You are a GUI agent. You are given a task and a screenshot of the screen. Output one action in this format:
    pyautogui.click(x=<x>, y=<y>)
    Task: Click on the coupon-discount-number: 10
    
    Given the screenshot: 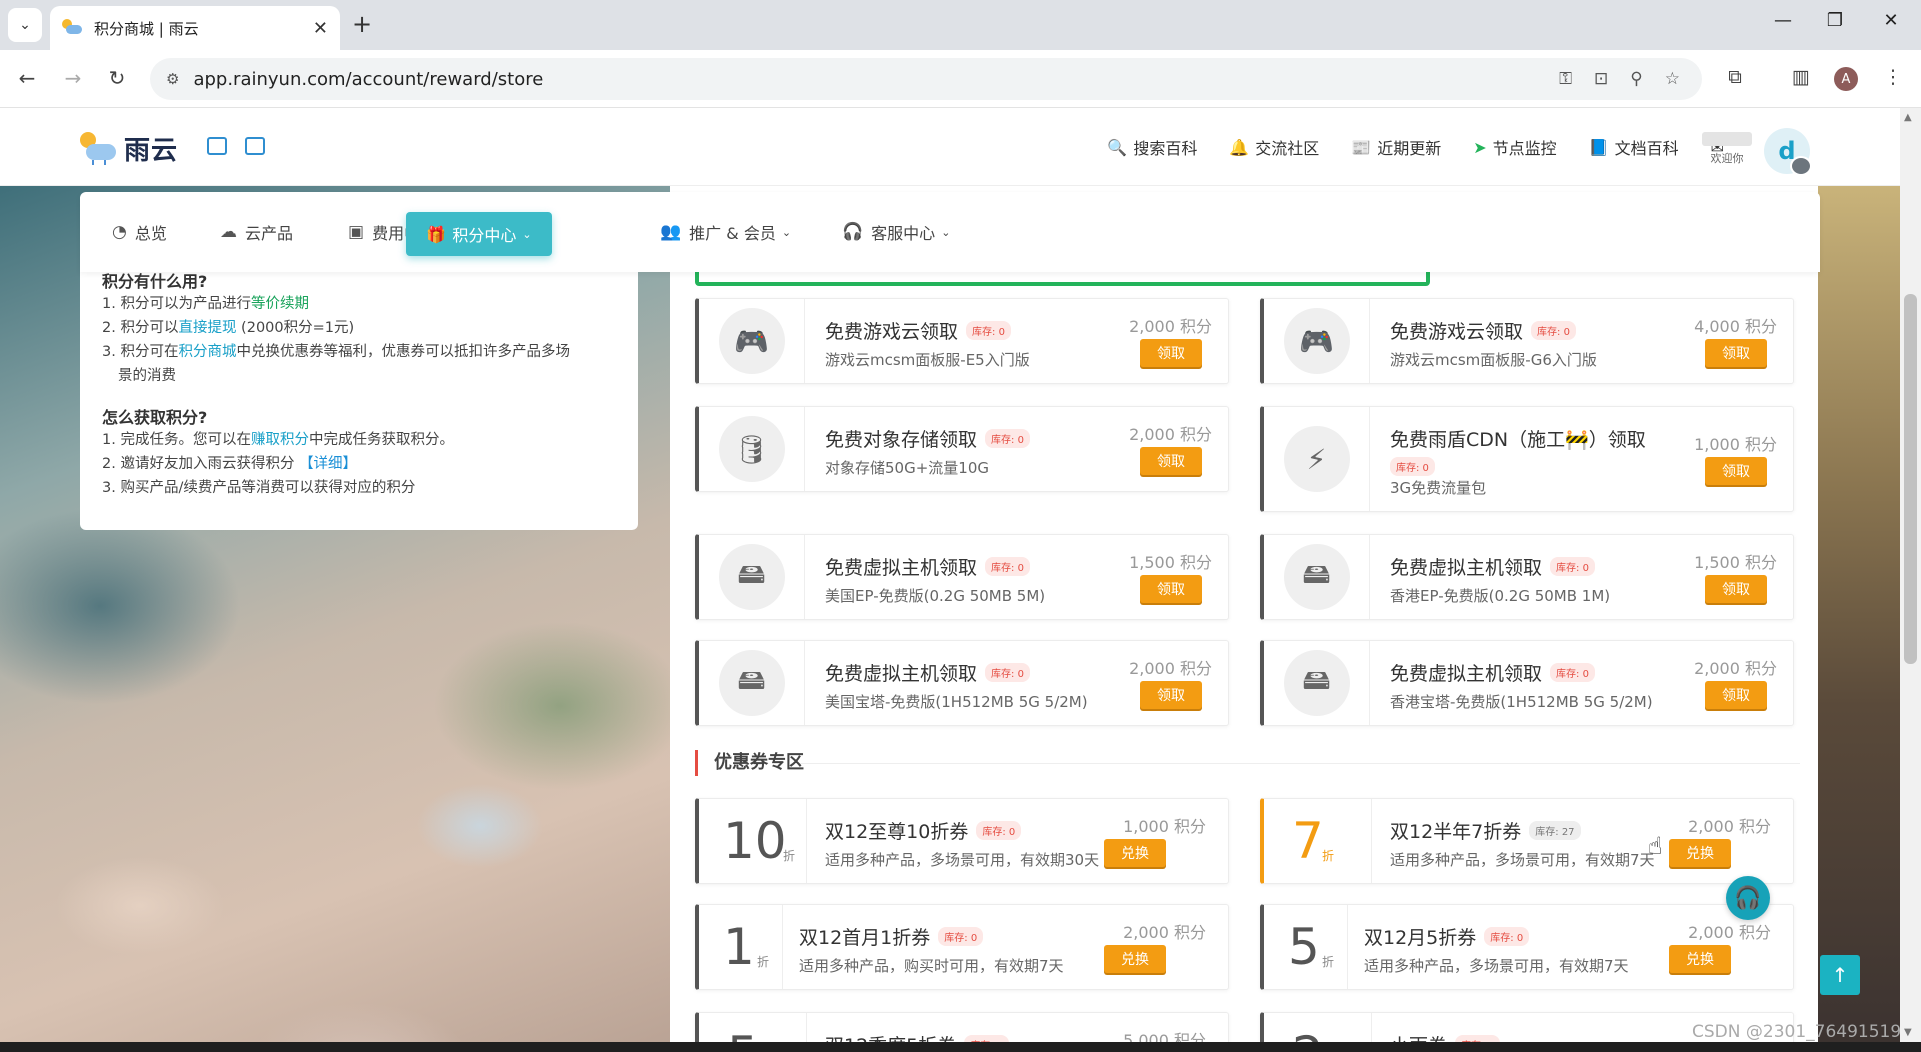 What is the action you would take?
    pyautogui.click(x=755, y=841)
    